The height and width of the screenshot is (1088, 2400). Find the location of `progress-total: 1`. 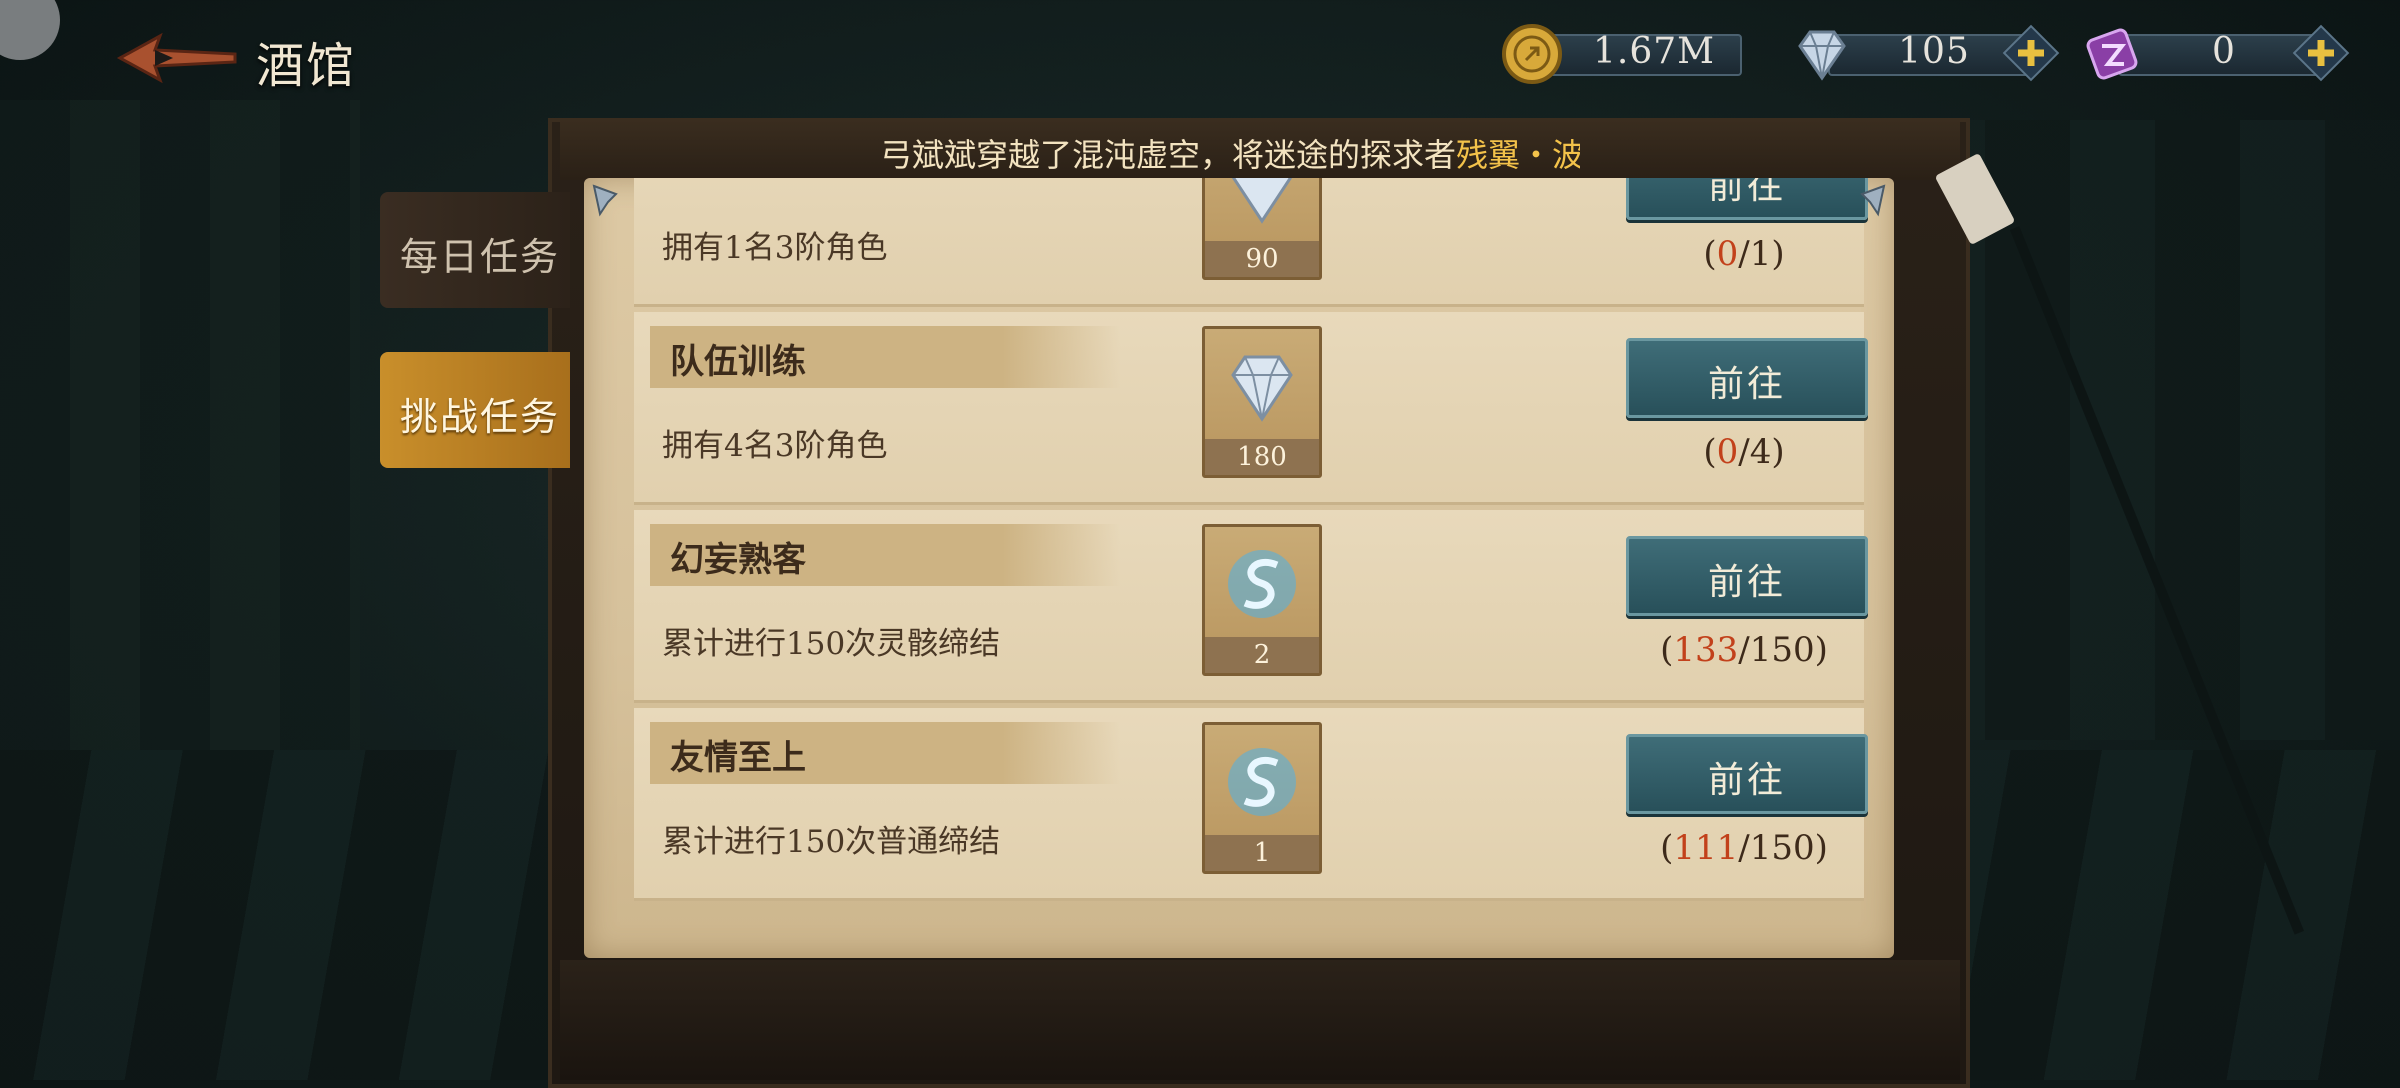

progress-total: 1 is located at coordinates (1760, 254).